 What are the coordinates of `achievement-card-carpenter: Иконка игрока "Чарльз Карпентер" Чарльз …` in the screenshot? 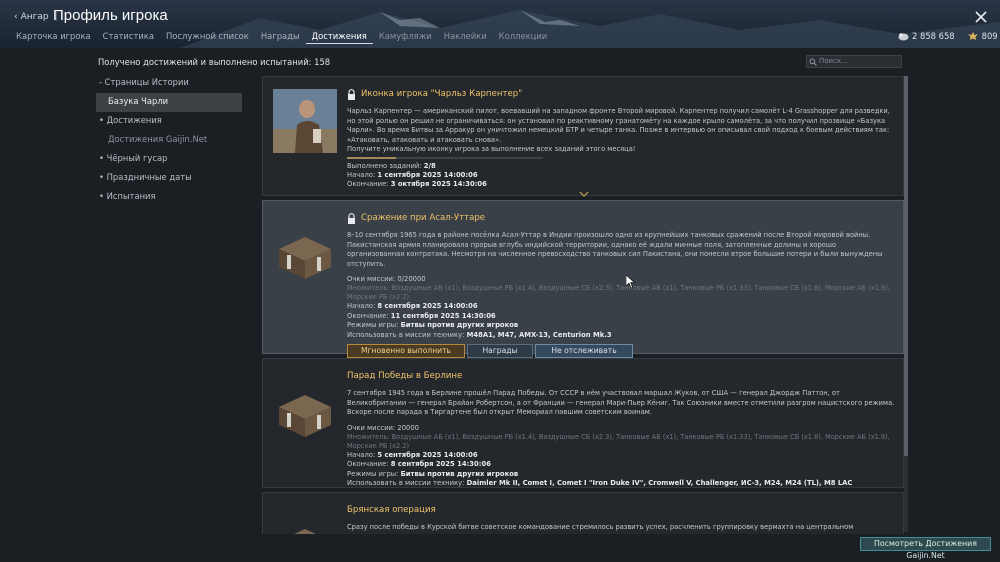 It's located at (583, 136).